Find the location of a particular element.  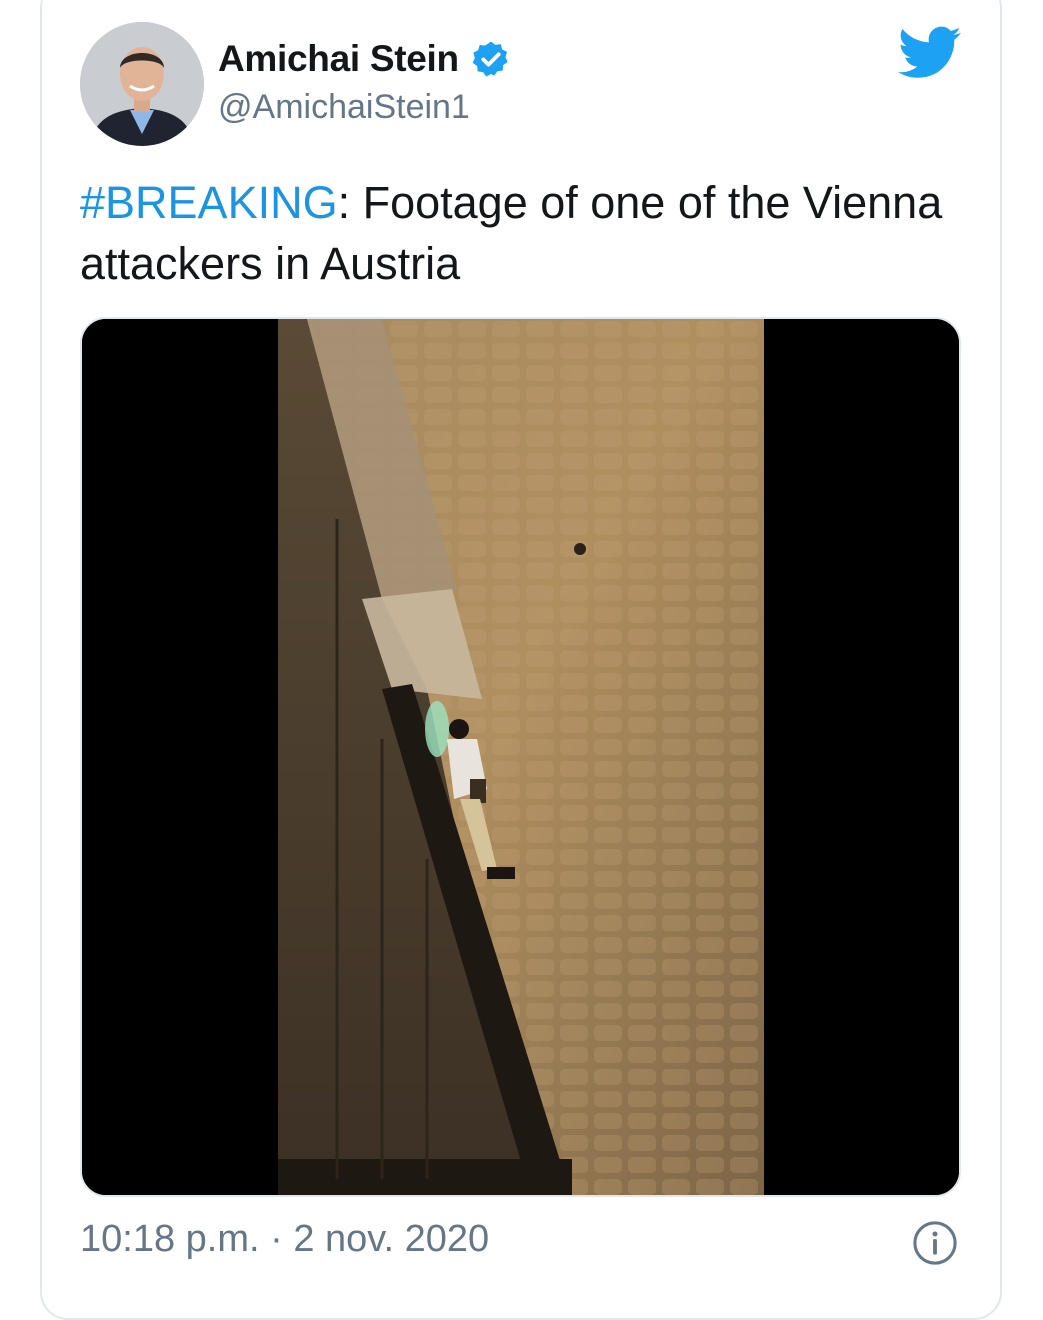

author-handle: @AmichaiStein1 is located at coordinates (344, 107).